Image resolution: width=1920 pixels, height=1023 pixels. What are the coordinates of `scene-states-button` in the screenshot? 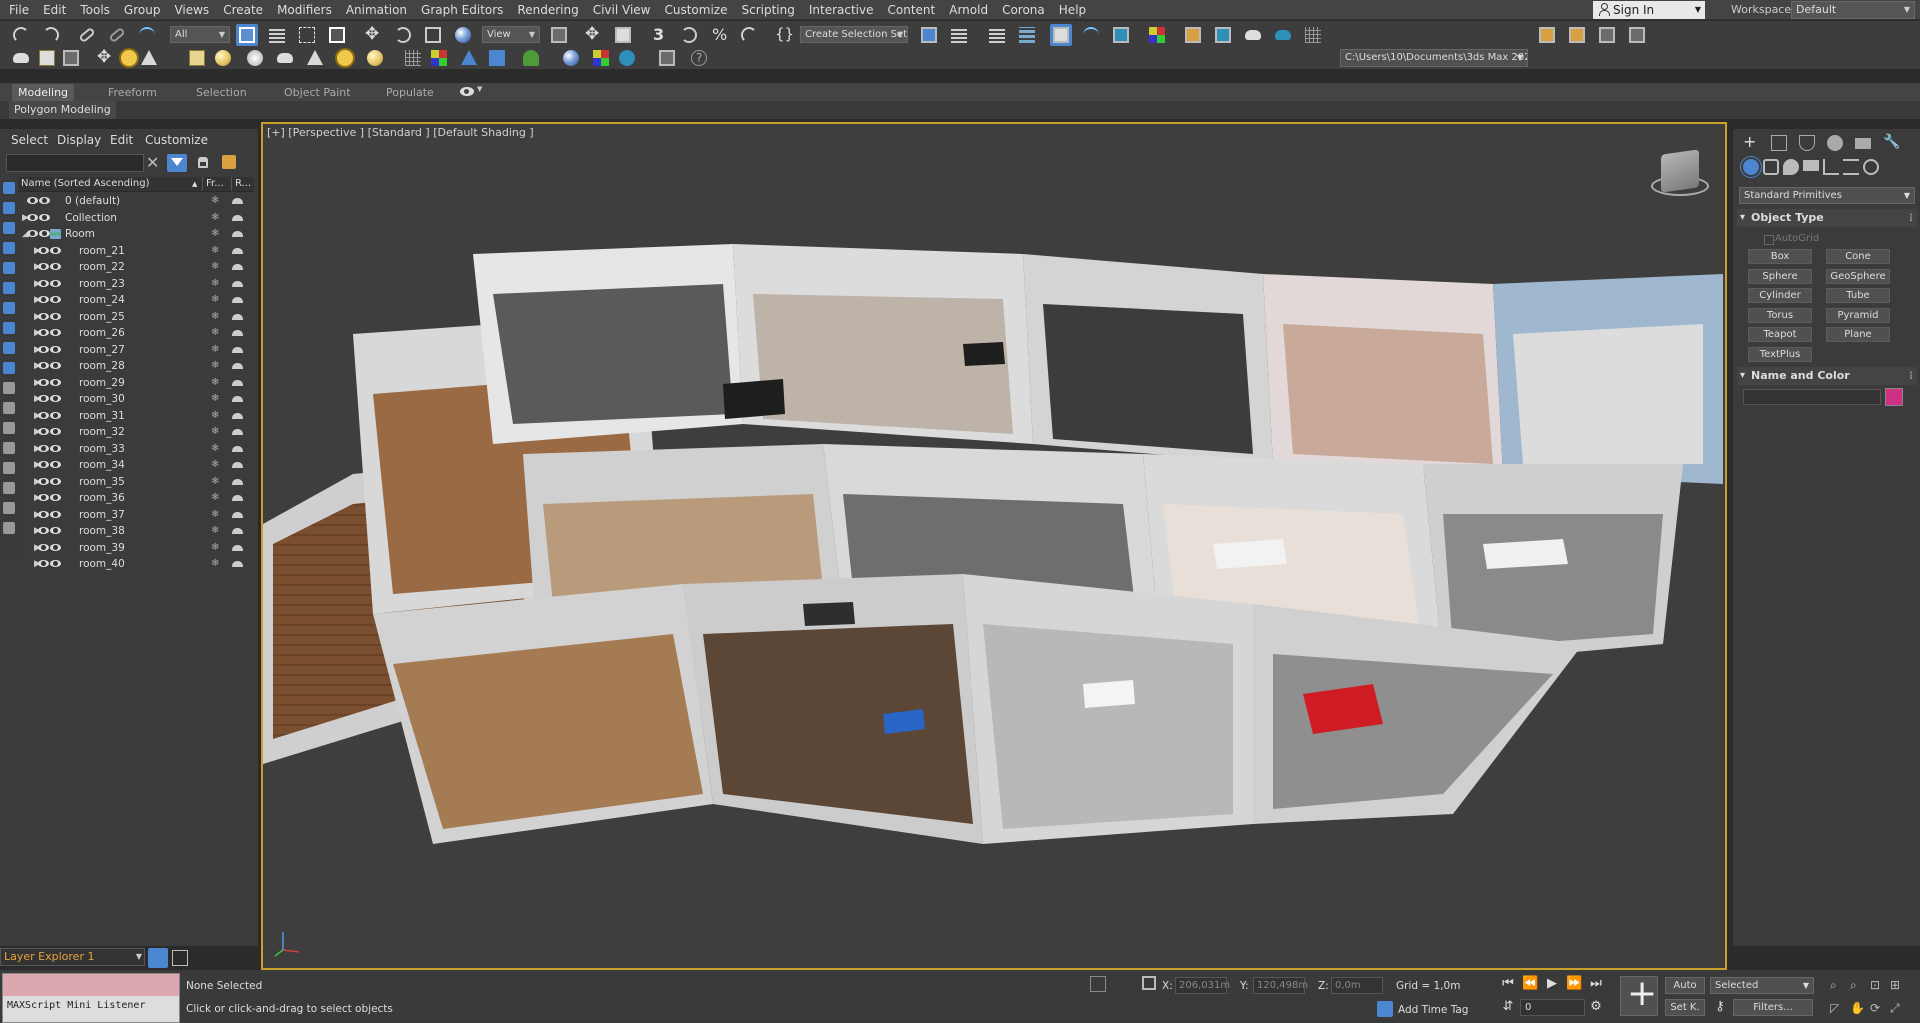 It's located at (1607, 35).